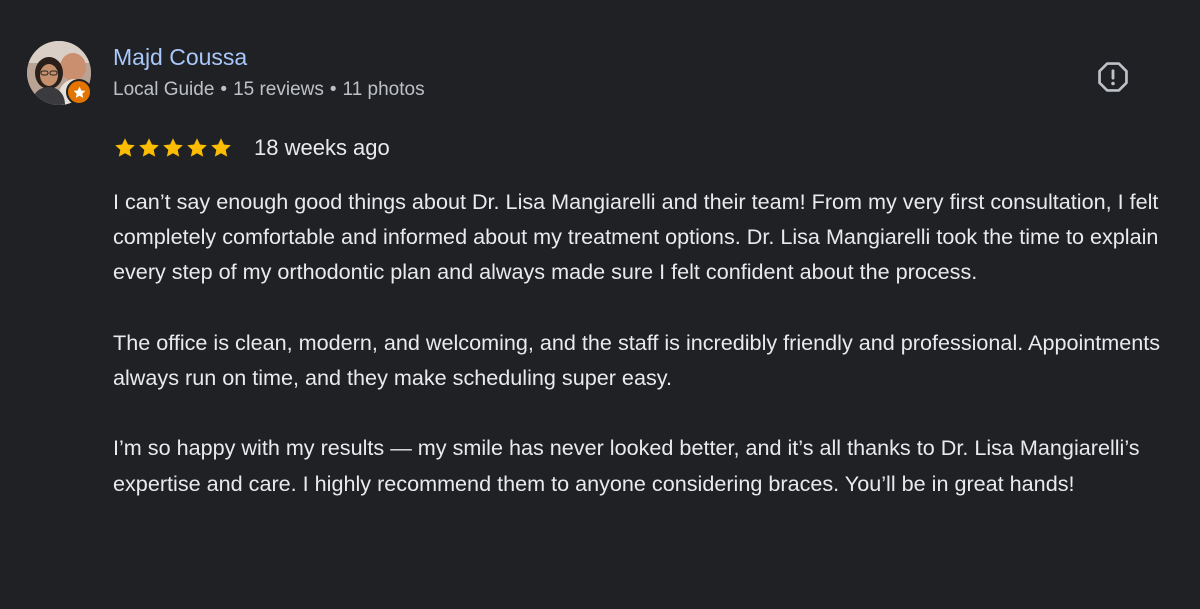 This screenshot has height=609, width=1200. Describe the element at coordinates (322, 147) in the screenshot. I see `review-date: 18 weeks ago` at that location.